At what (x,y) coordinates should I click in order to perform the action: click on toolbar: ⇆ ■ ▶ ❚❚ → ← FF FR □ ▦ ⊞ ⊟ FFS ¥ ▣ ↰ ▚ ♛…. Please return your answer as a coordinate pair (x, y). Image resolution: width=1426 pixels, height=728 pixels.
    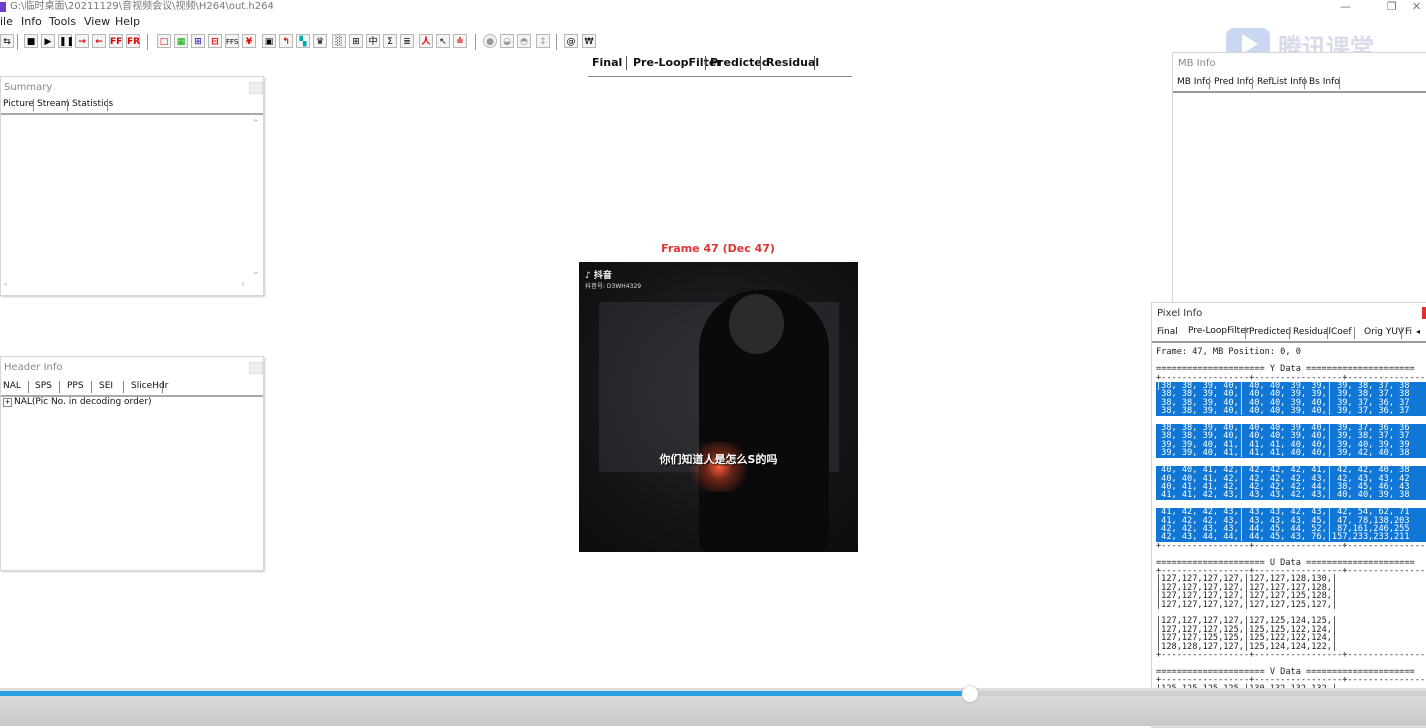
    Looking at the image, I should click on (310, 43).